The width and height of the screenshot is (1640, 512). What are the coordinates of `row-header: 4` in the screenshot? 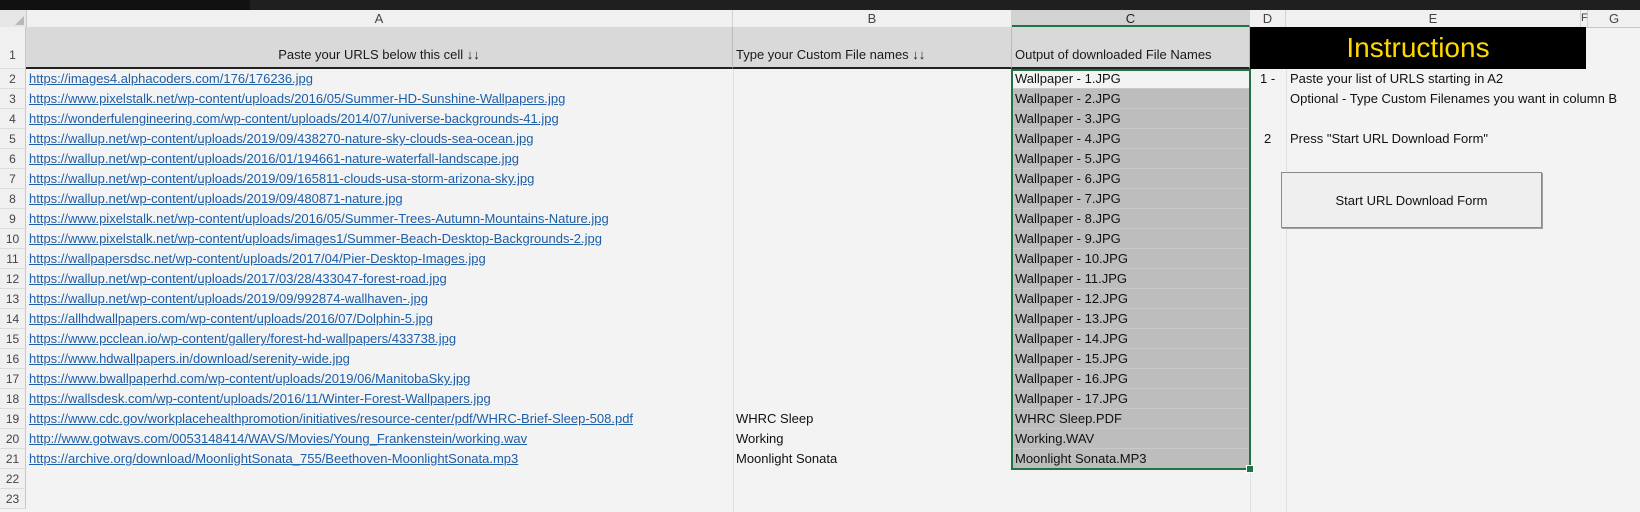 It's located at (13, 119).